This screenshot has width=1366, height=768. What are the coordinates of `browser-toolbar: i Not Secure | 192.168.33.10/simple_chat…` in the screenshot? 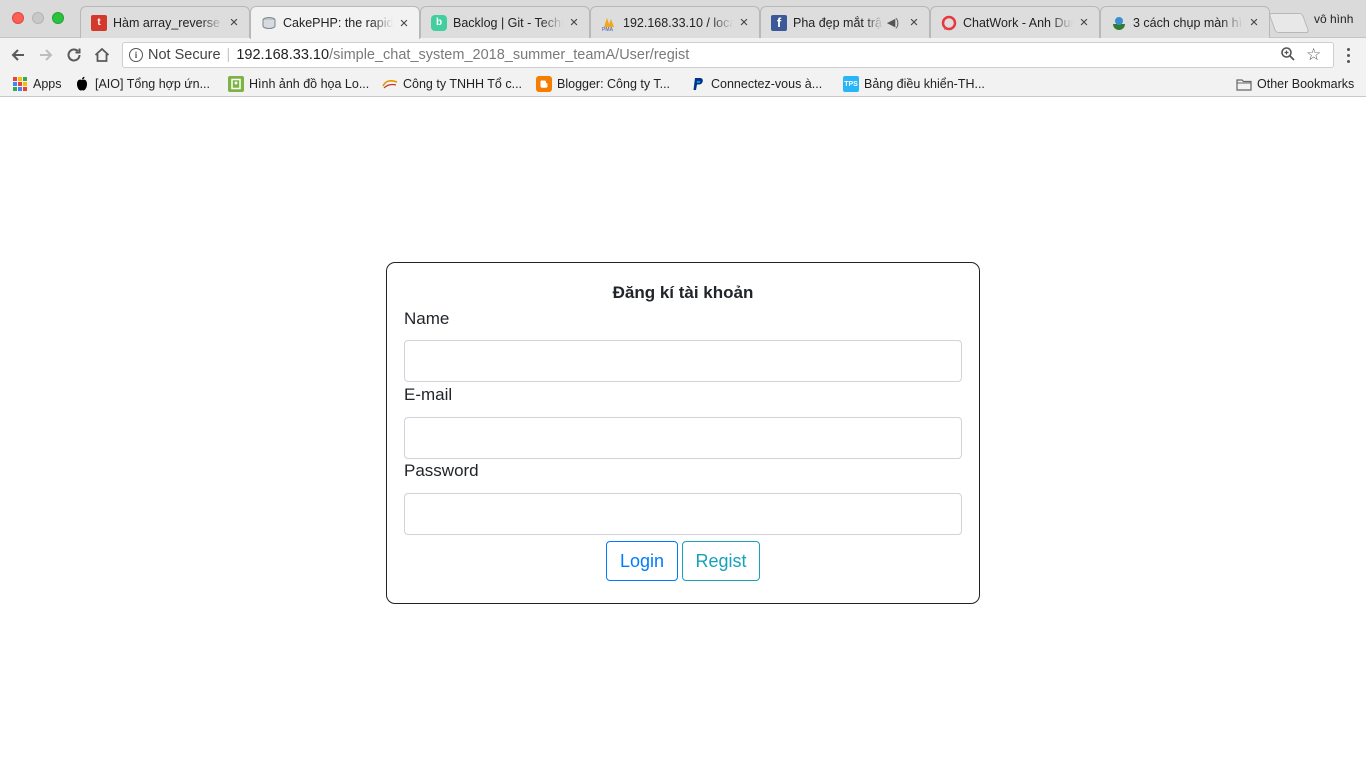 It's located at (683, 54).